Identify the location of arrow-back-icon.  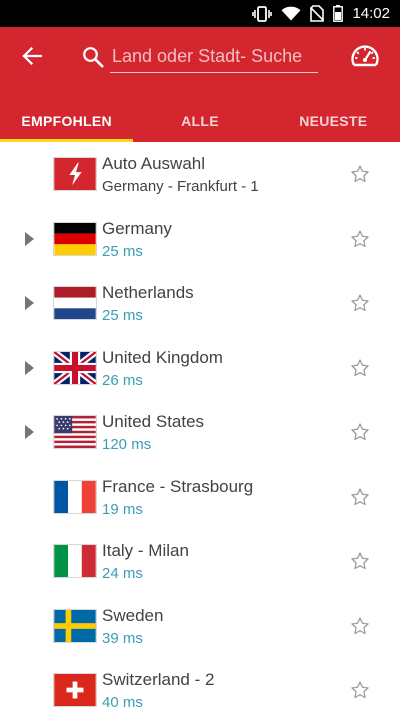
(32, 58).